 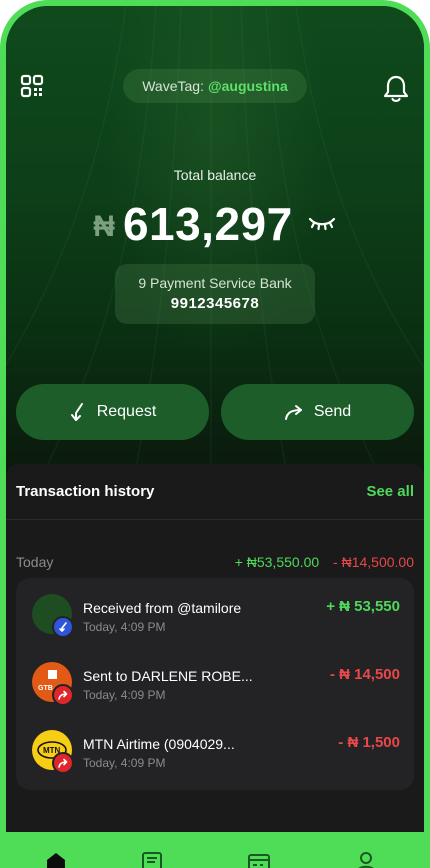 I want to click on nav-home, so click(x=56, y=859).